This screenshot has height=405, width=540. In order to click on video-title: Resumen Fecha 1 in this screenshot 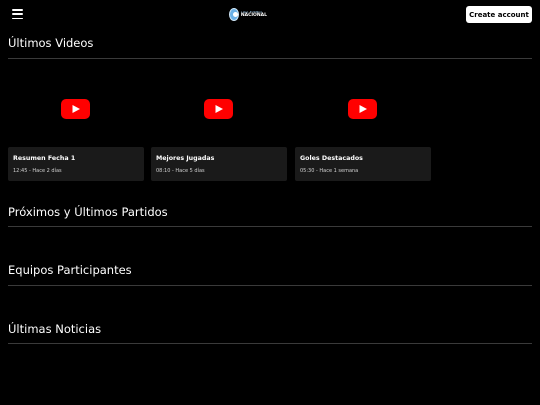, I will do `click(44, 158)`.